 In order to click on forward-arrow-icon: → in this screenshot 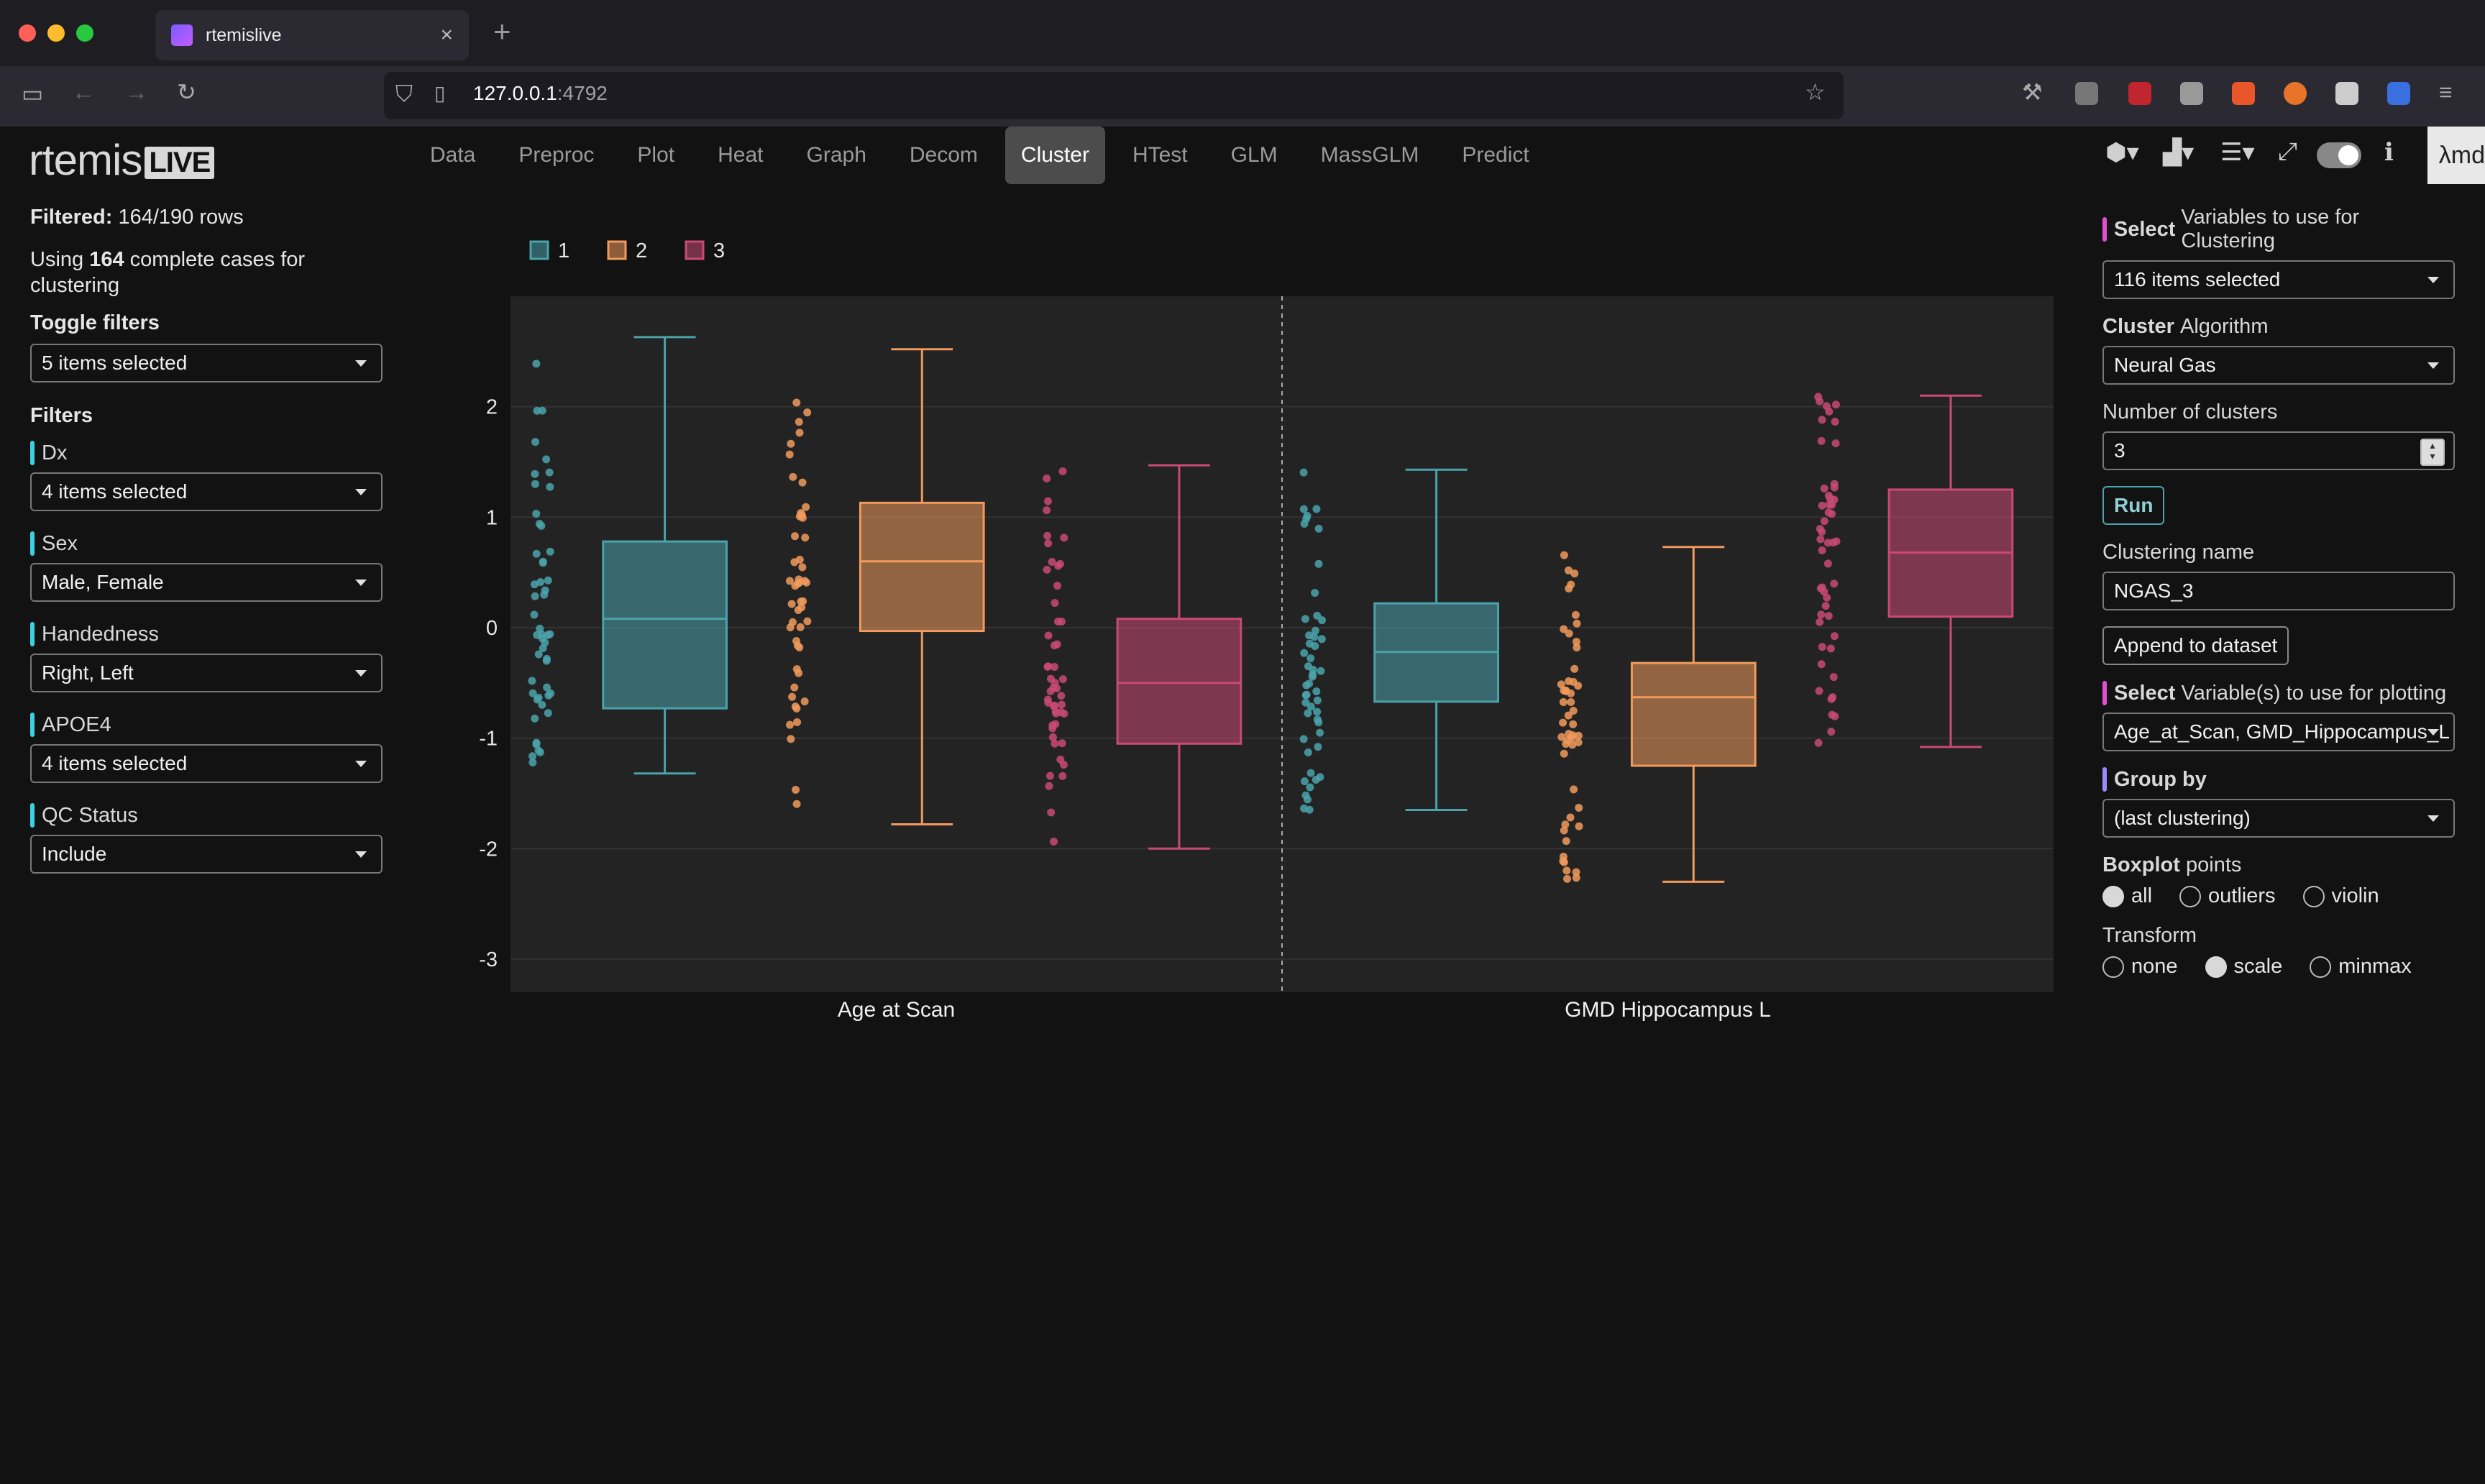, I will do `click(136, 92)`.